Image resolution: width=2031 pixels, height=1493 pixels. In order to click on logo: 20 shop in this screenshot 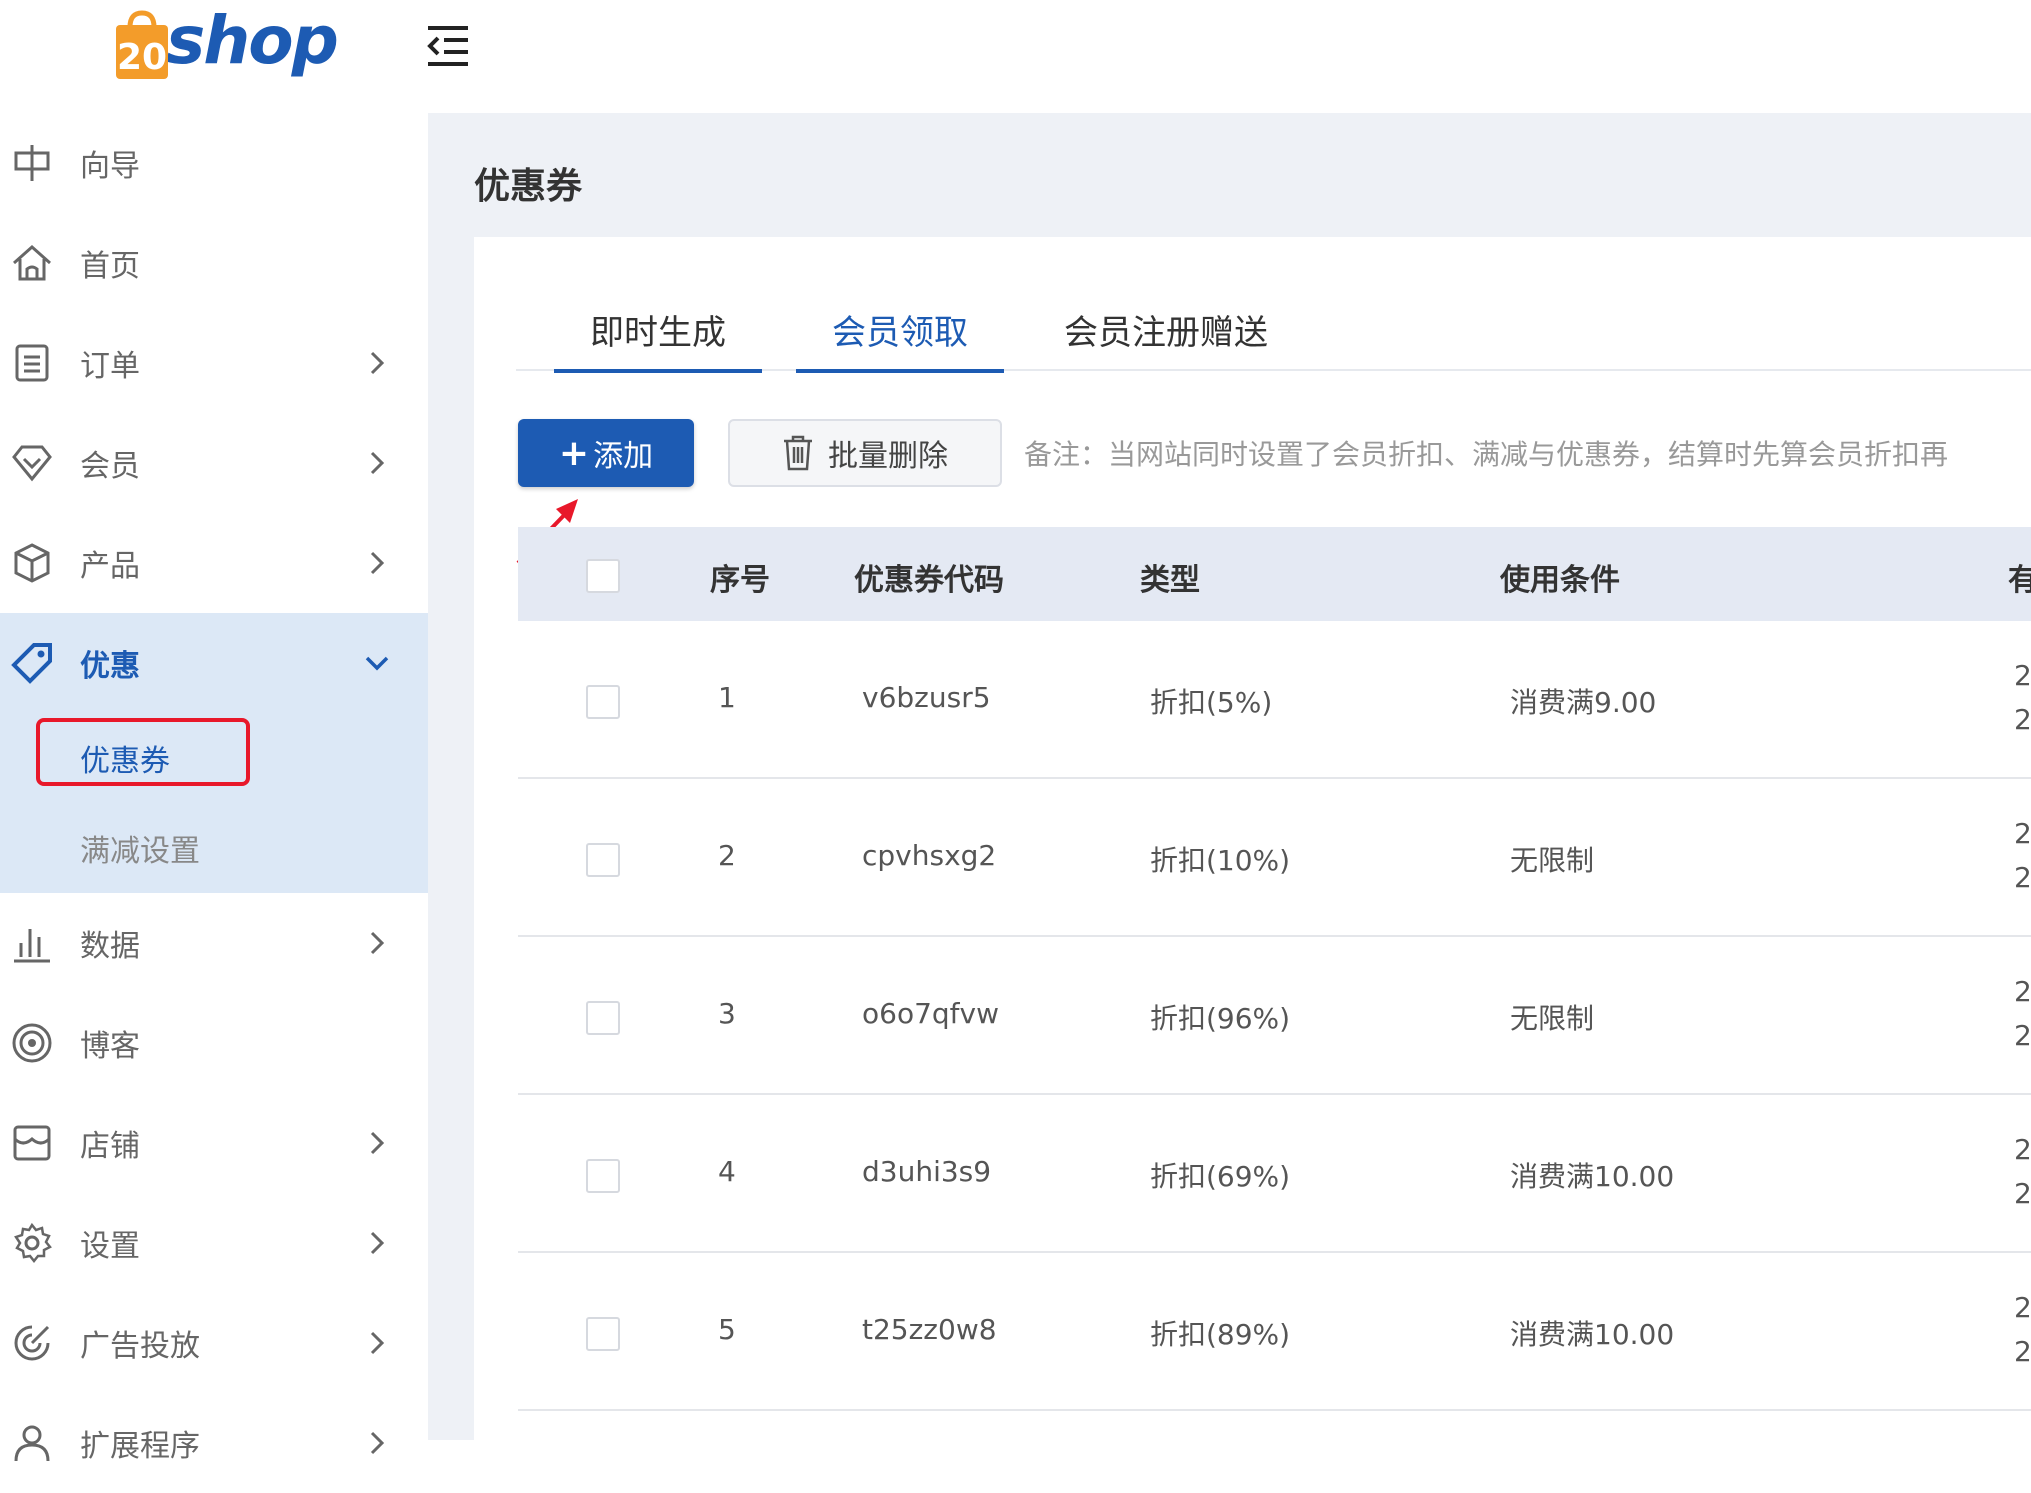, I will do `click(225, 42)`.